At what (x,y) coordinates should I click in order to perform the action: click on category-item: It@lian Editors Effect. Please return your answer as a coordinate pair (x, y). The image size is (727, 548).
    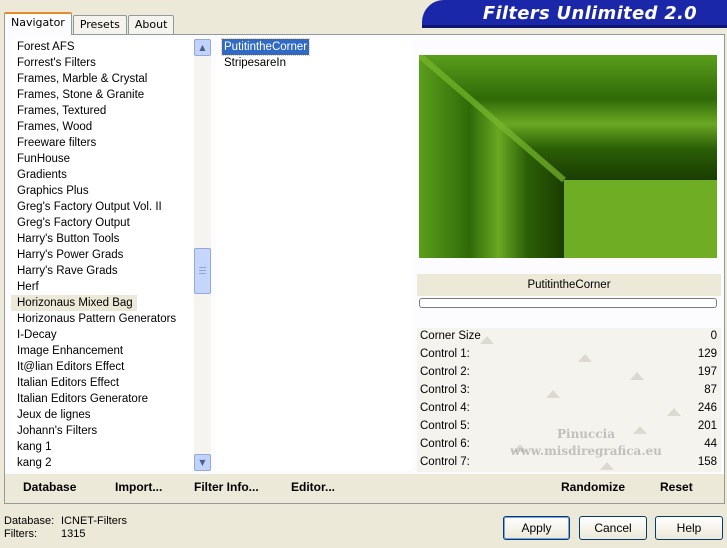
    Looking at the image, I should click on (102, 367).